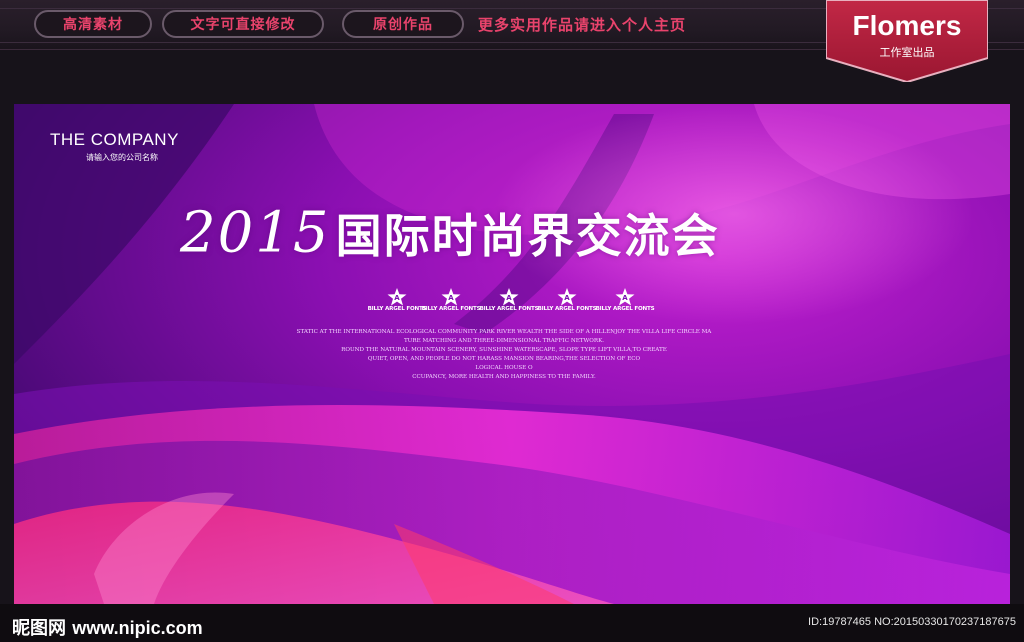  What do you see at coordinates (93, 24) in the screenshot?
I see `tag-hd-material: 高清素材` at bounding box center [93, 24].